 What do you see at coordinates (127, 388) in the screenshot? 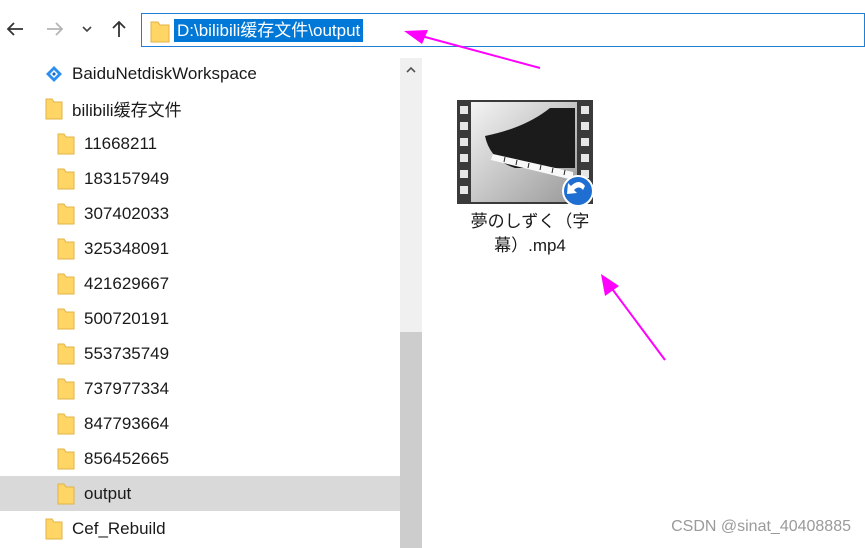
I see `nav-item-label: 737977334` at bounding box center [127, 388].